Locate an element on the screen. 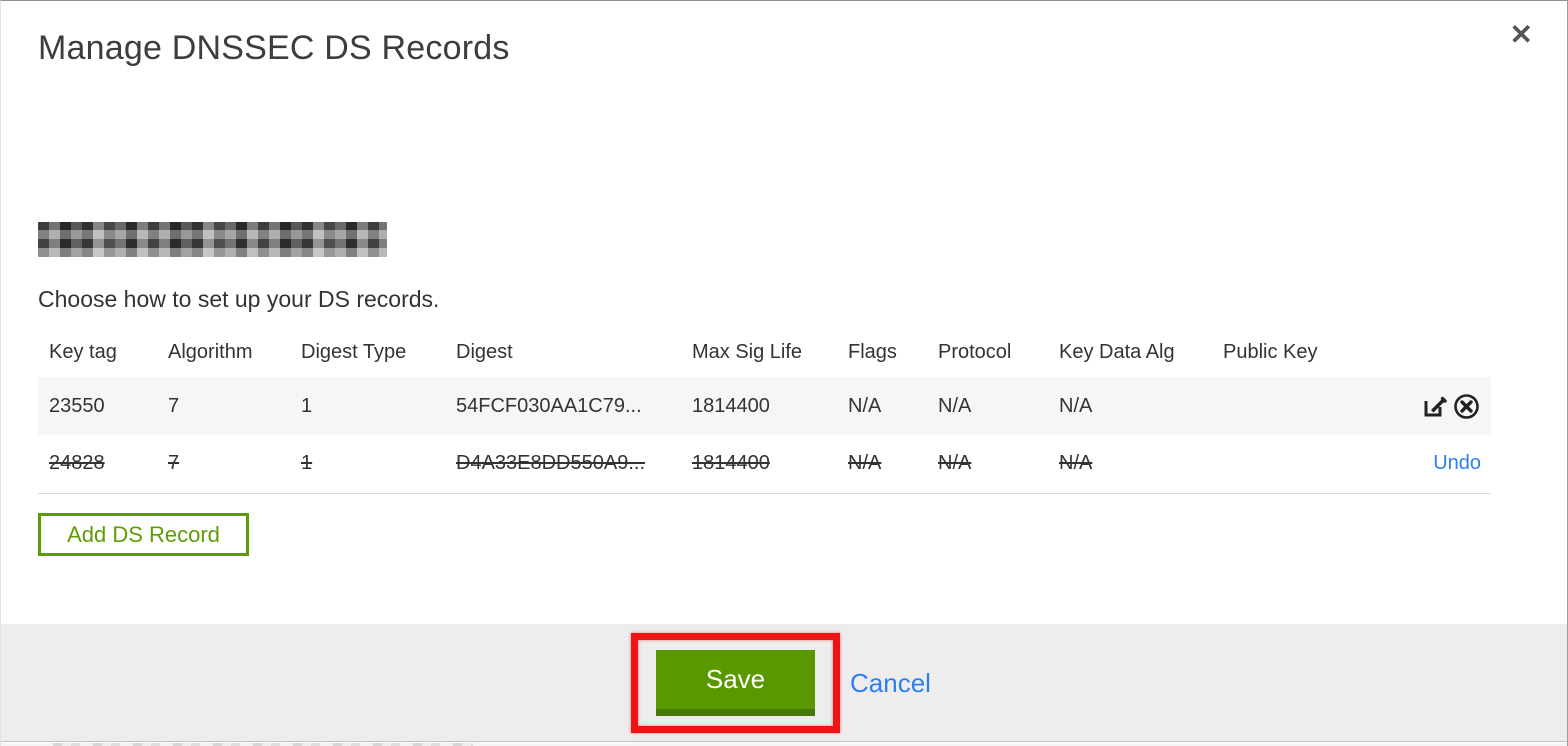  row-actions: Undo is located at coordinates (1416, 464).